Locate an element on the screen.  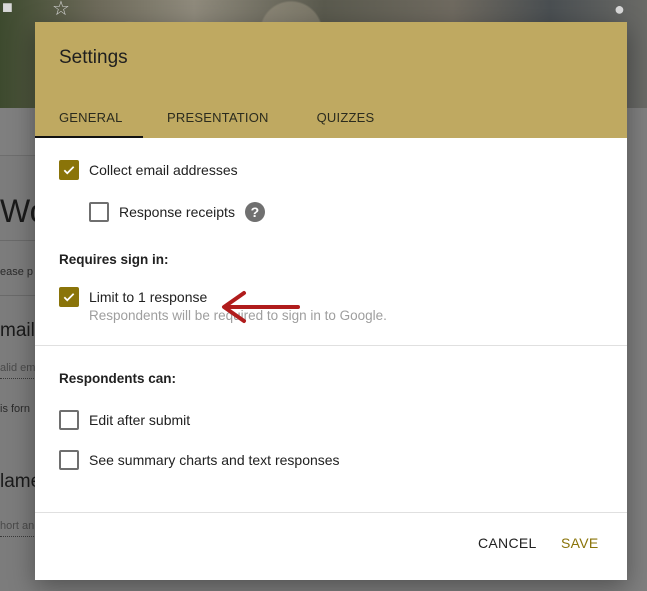
tab-presentation: PRESENTATION is located at coordinates (218, 117).